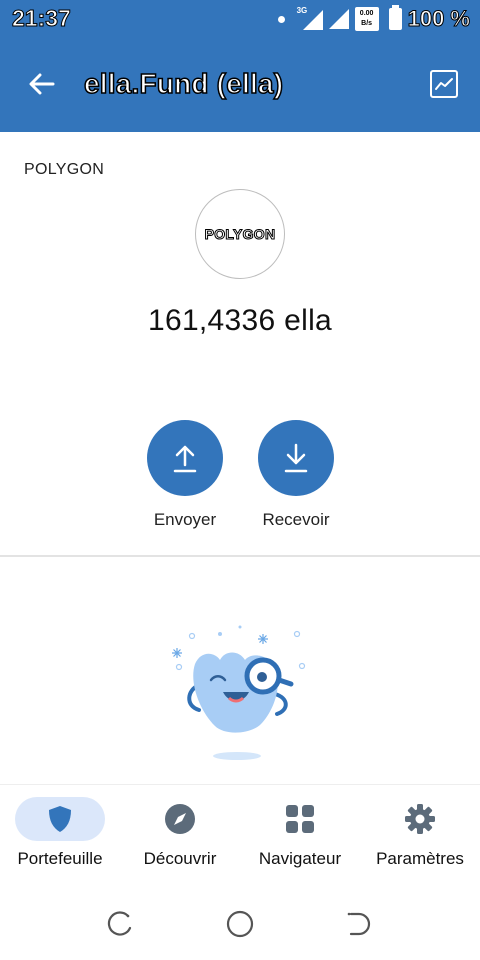 This screenshot has width=480, height=960. Describe the element at coordinates (420, 837) in the screenshot. I see `nav-item-settings: Paramètres` at that location.